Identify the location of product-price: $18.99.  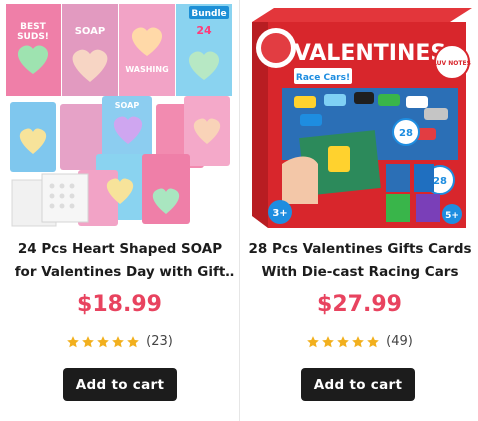
(119, 304).